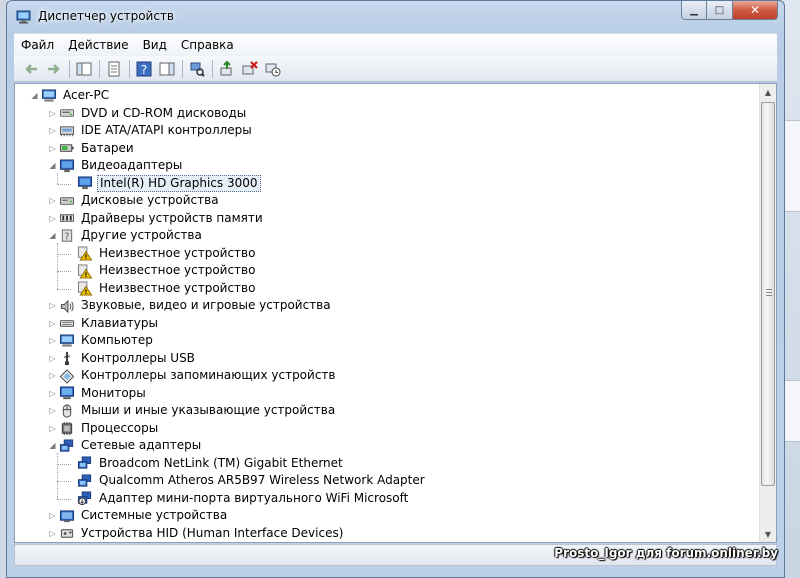 This screenshot has height=578, width=800. I want to click on forward-button, so click(54, 69).